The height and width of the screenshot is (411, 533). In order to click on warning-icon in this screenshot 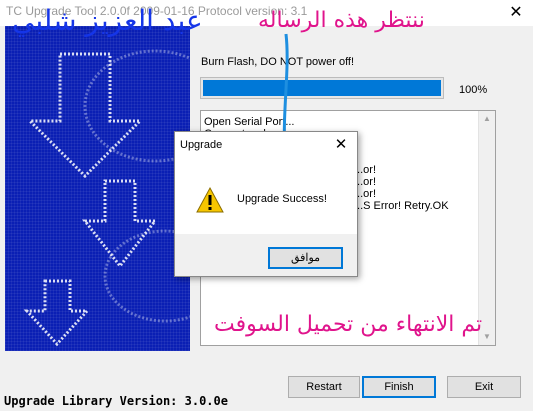, I will do `click(210, 199)`.